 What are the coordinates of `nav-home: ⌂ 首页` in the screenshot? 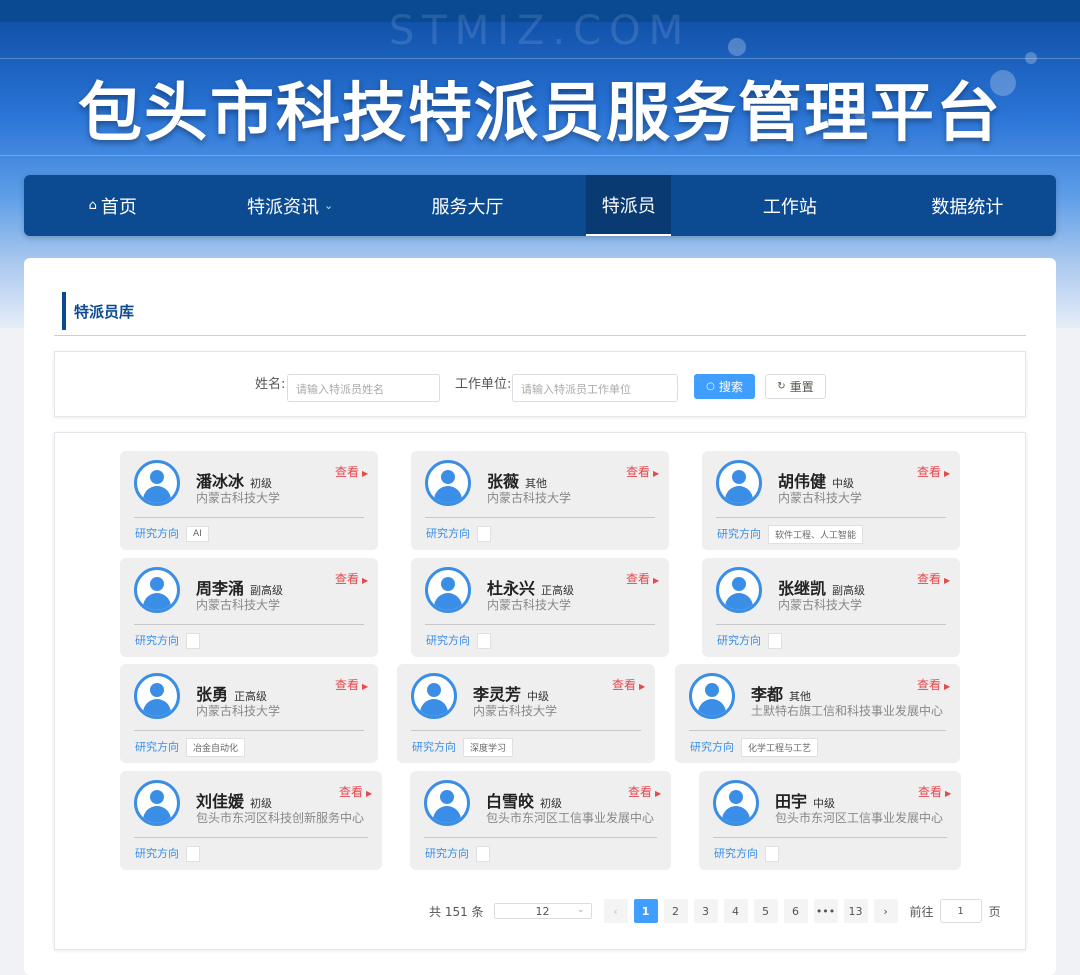 It's located at (112, 205).